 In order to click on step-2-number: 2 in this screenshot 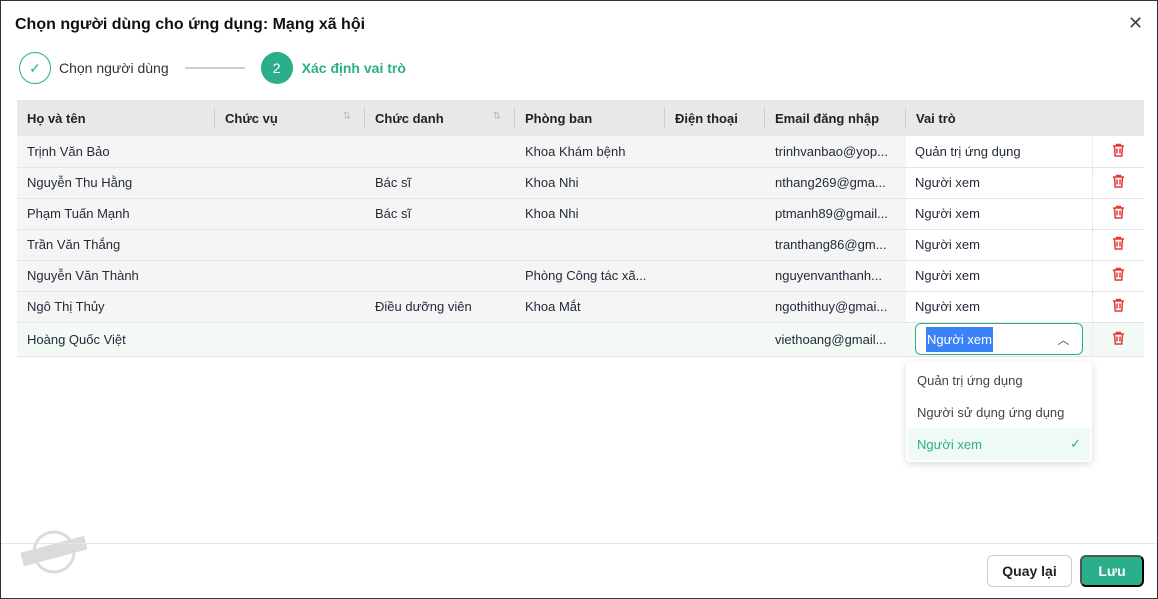, I will do `click(276, 68)`.